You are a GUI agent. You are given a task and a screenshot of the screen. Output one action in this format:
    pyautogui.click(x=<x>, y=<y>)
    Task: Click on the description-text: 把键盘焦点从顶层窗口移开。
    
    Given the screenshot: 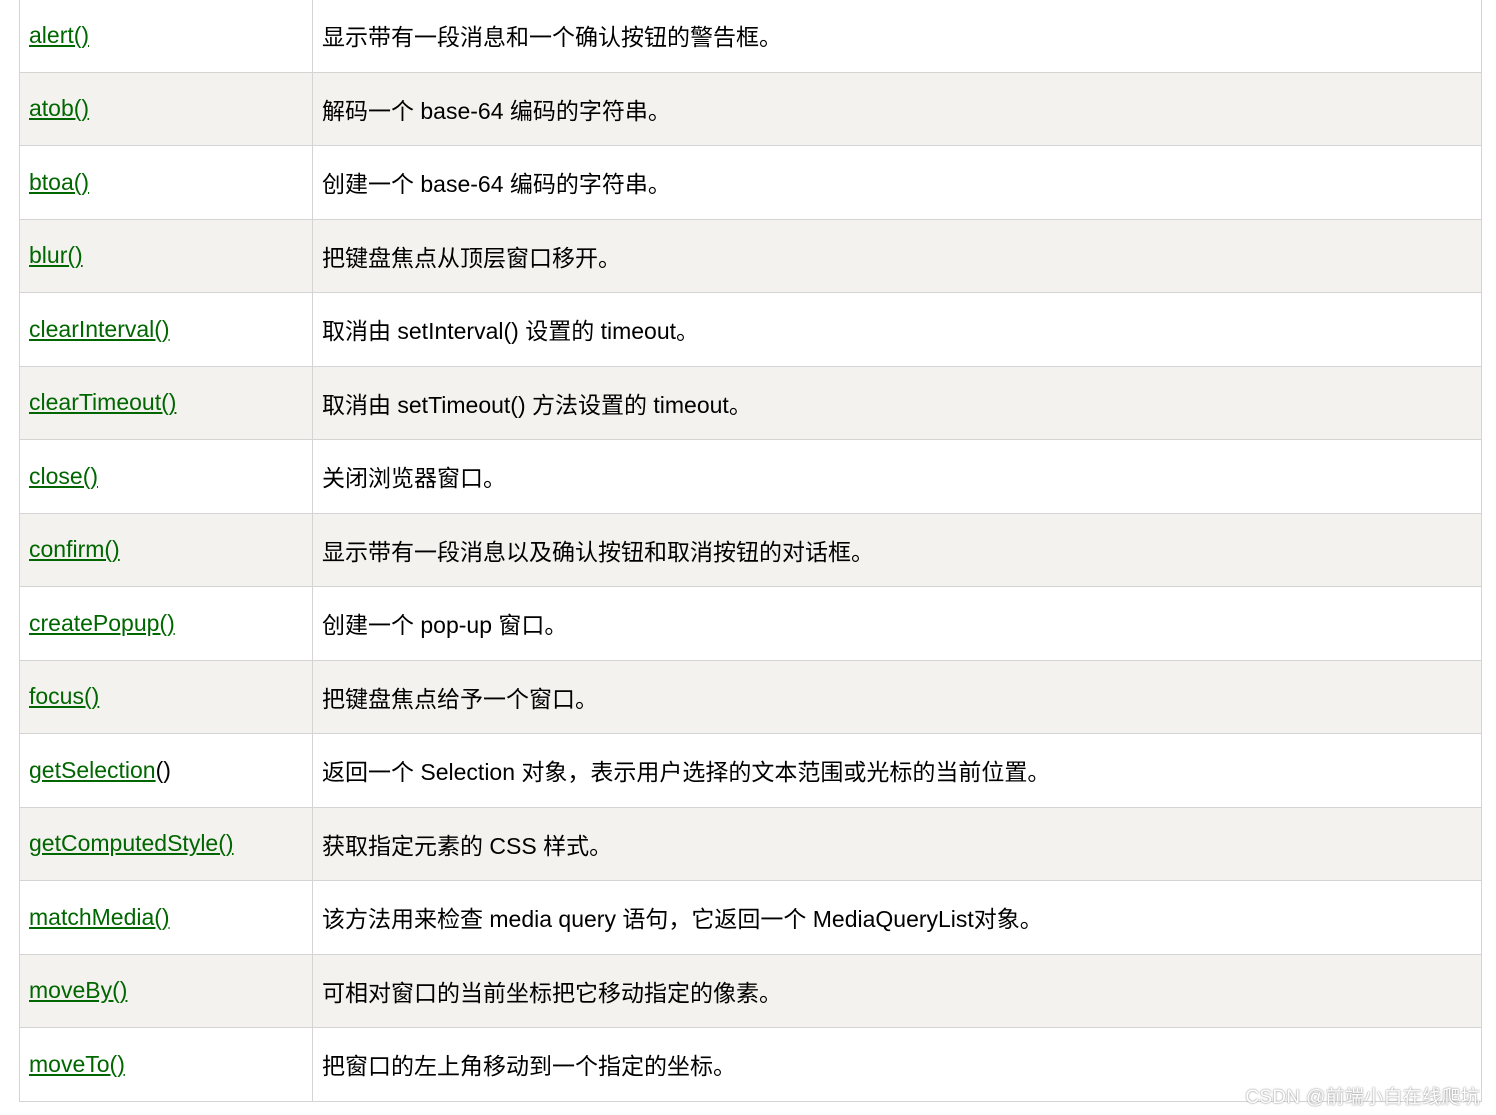 What is the action you would take?
    pyautogui.click(x=471, y=257)
    